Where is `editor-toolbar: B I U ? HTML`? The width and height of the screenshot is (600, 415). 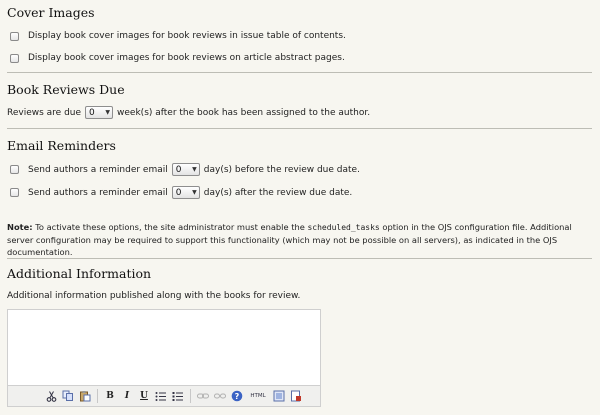 editor-toolbar: B I U ? HTML is located at coordinates (164, 396).